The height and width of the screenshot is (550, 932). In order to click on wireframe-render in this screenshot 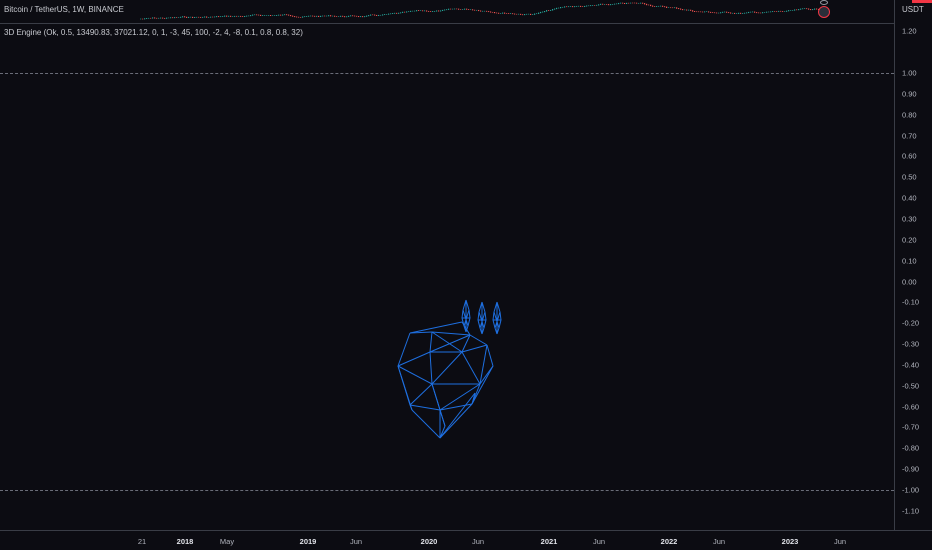, I will do `click(449, 369)`.